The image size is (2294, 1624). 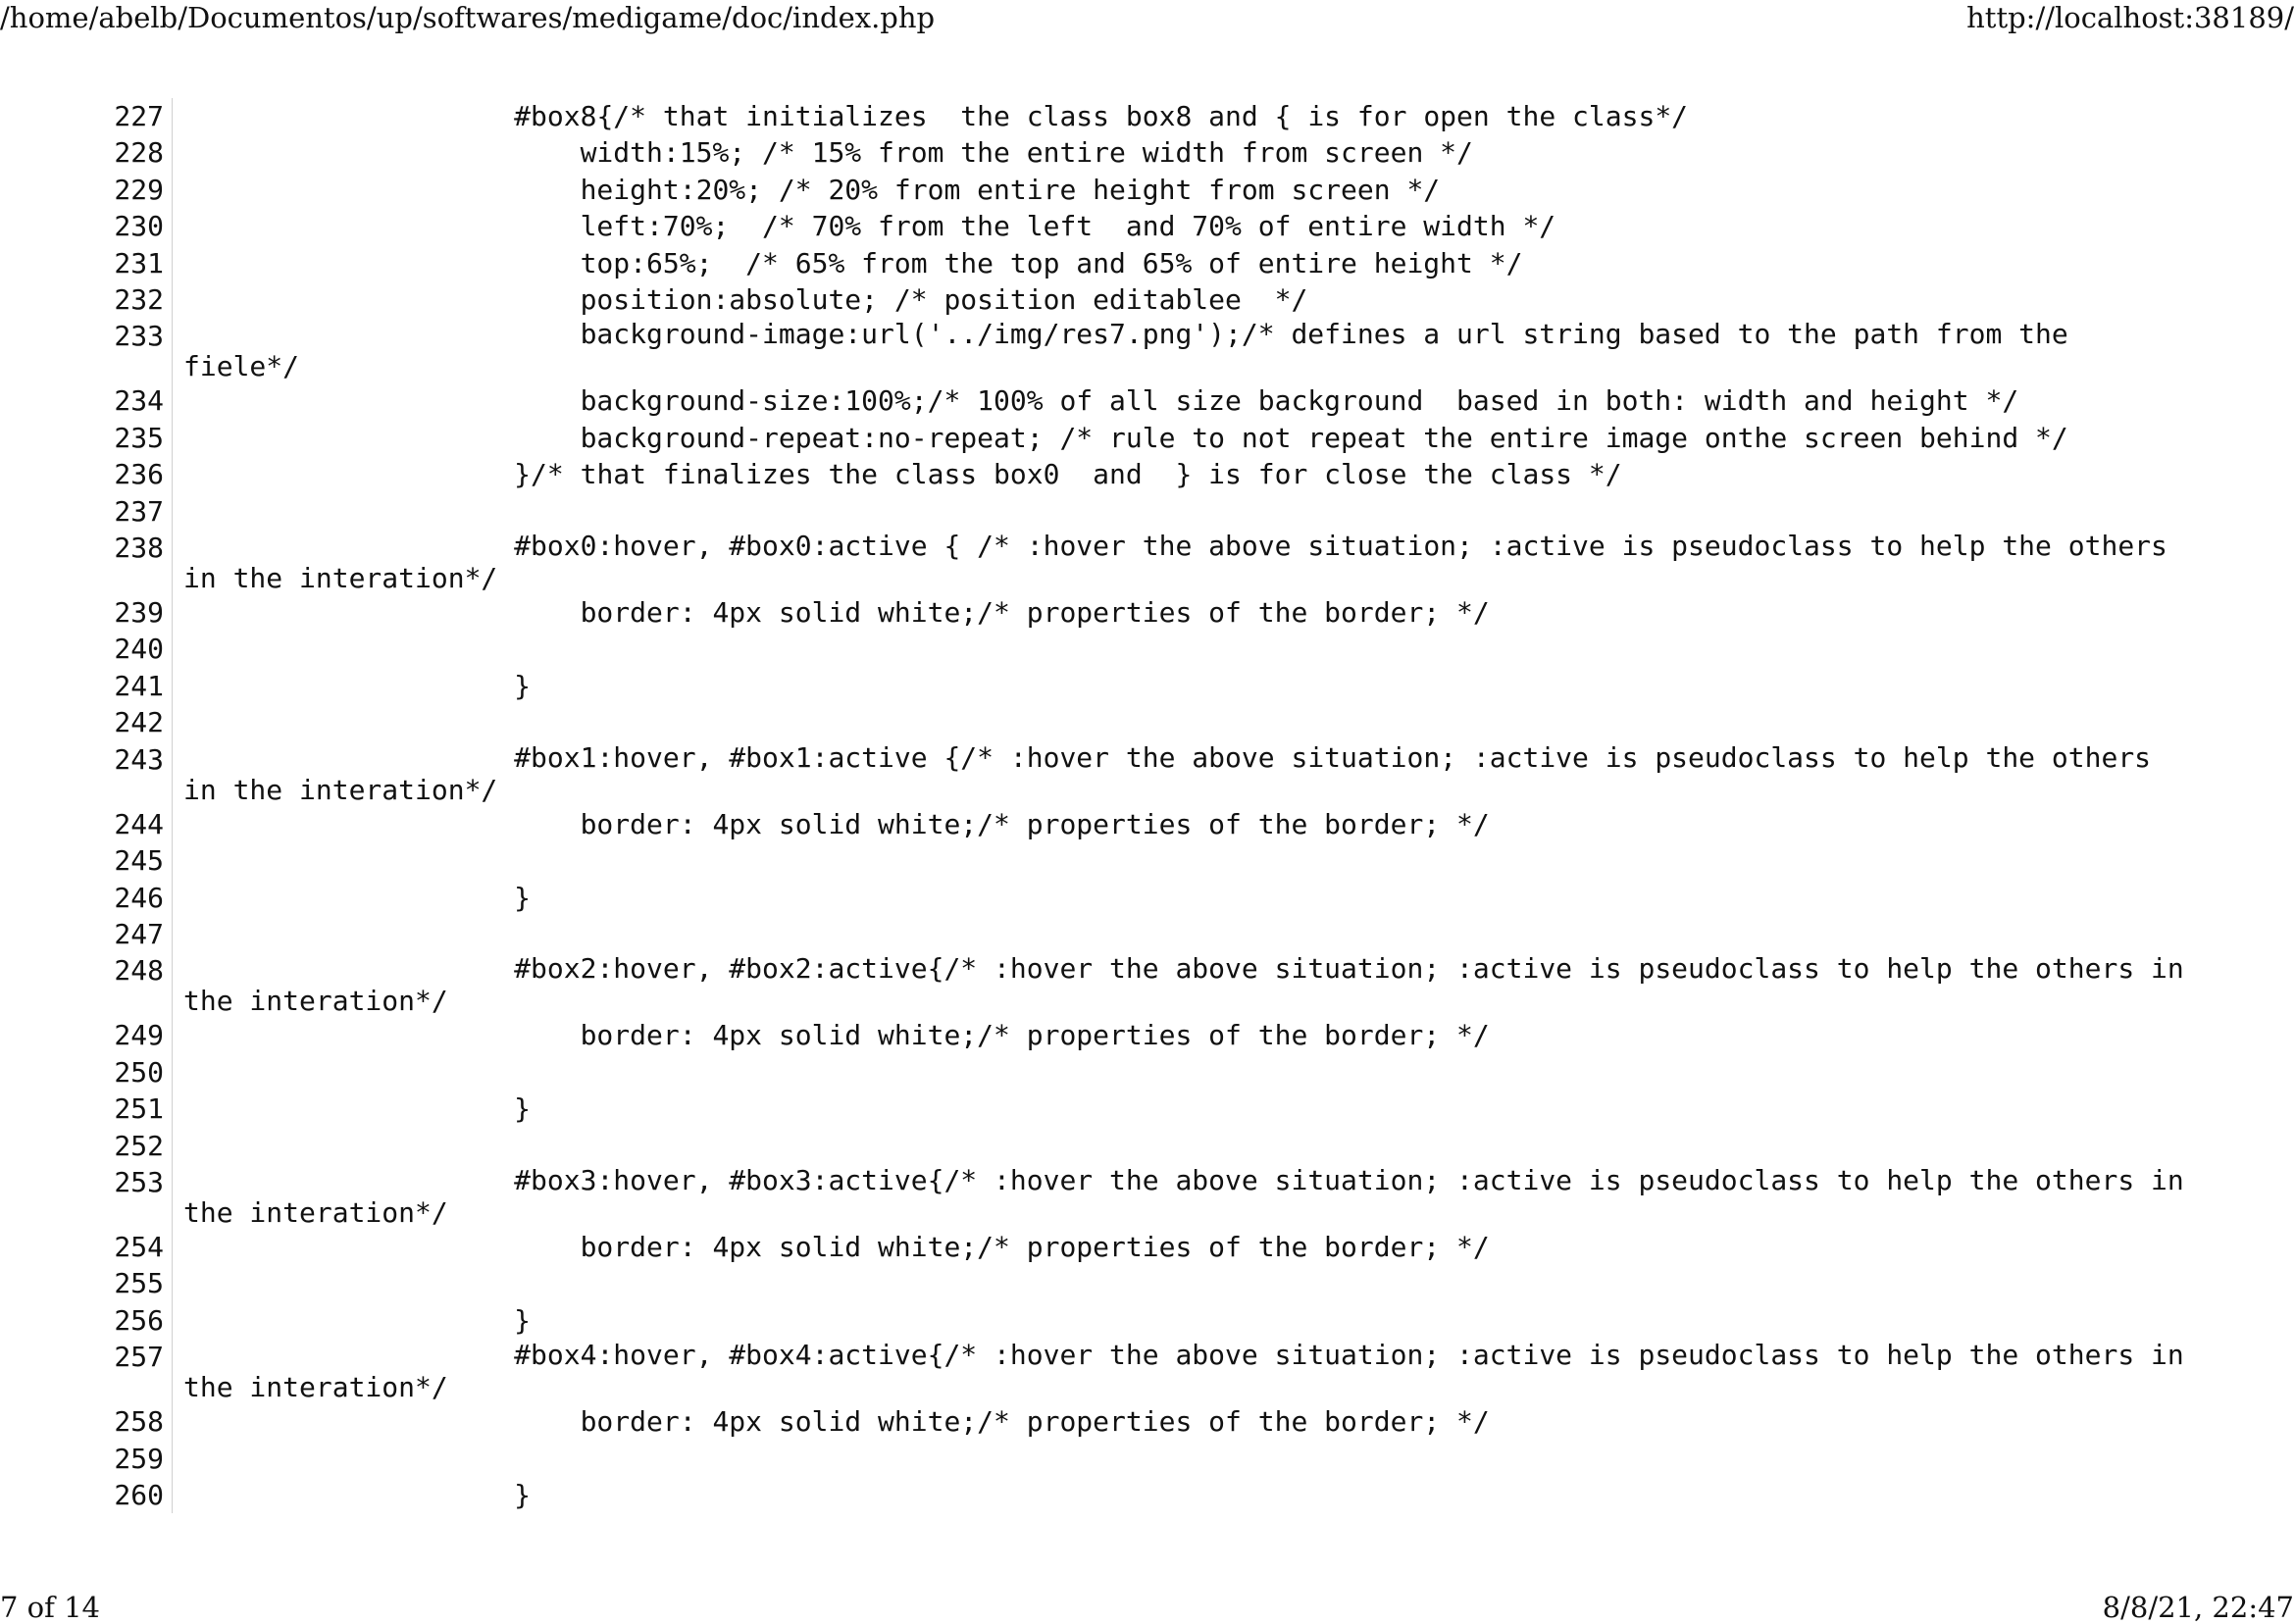 I want to click on line-number: 254, so click(x=86, y=1247).